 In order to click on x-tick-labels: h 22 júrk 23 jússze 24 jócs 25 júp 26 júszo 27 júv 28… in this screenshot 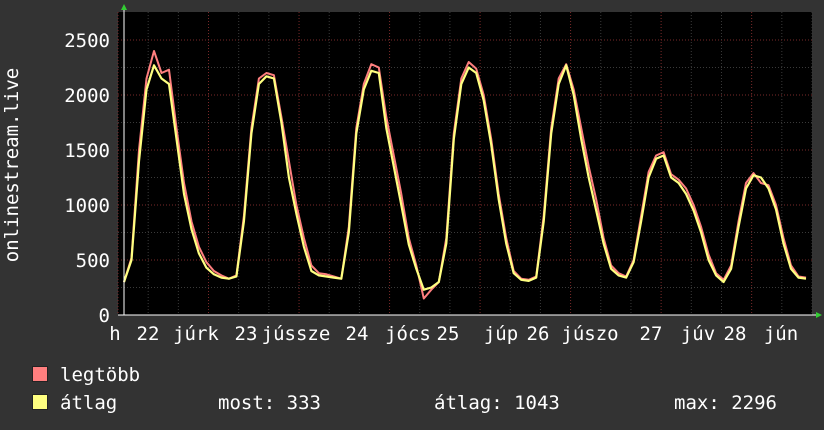, I will do `click(453, 334)`.